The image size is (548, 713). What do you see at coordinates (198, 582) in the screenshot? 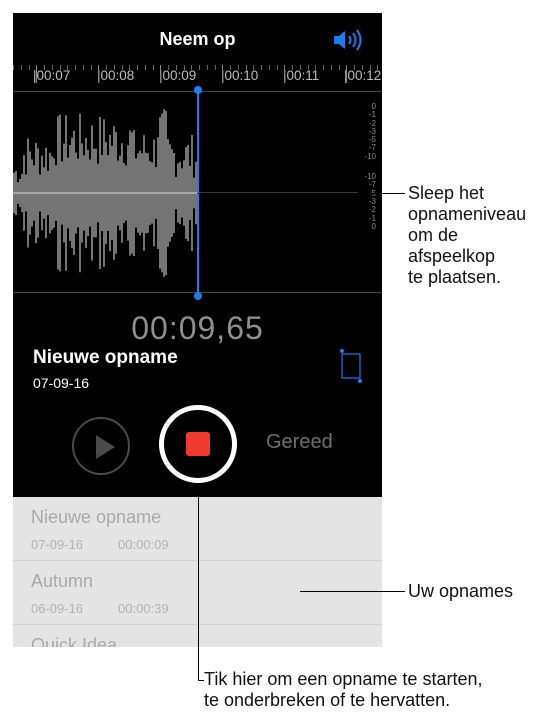
I see `callout-line-record` at bounding box center [198, 582].